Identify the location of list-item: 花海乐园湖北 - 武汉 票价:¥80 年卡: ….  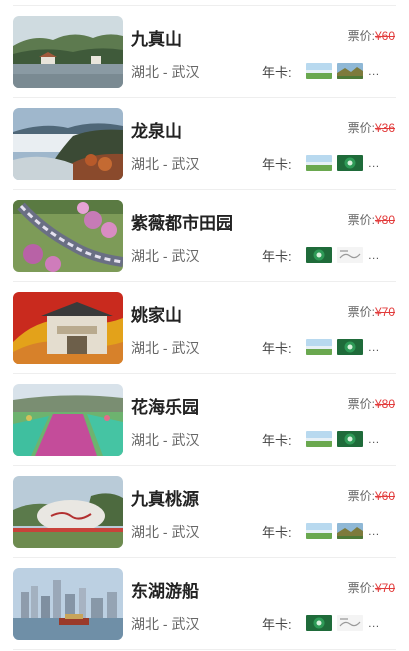
(204, 420).